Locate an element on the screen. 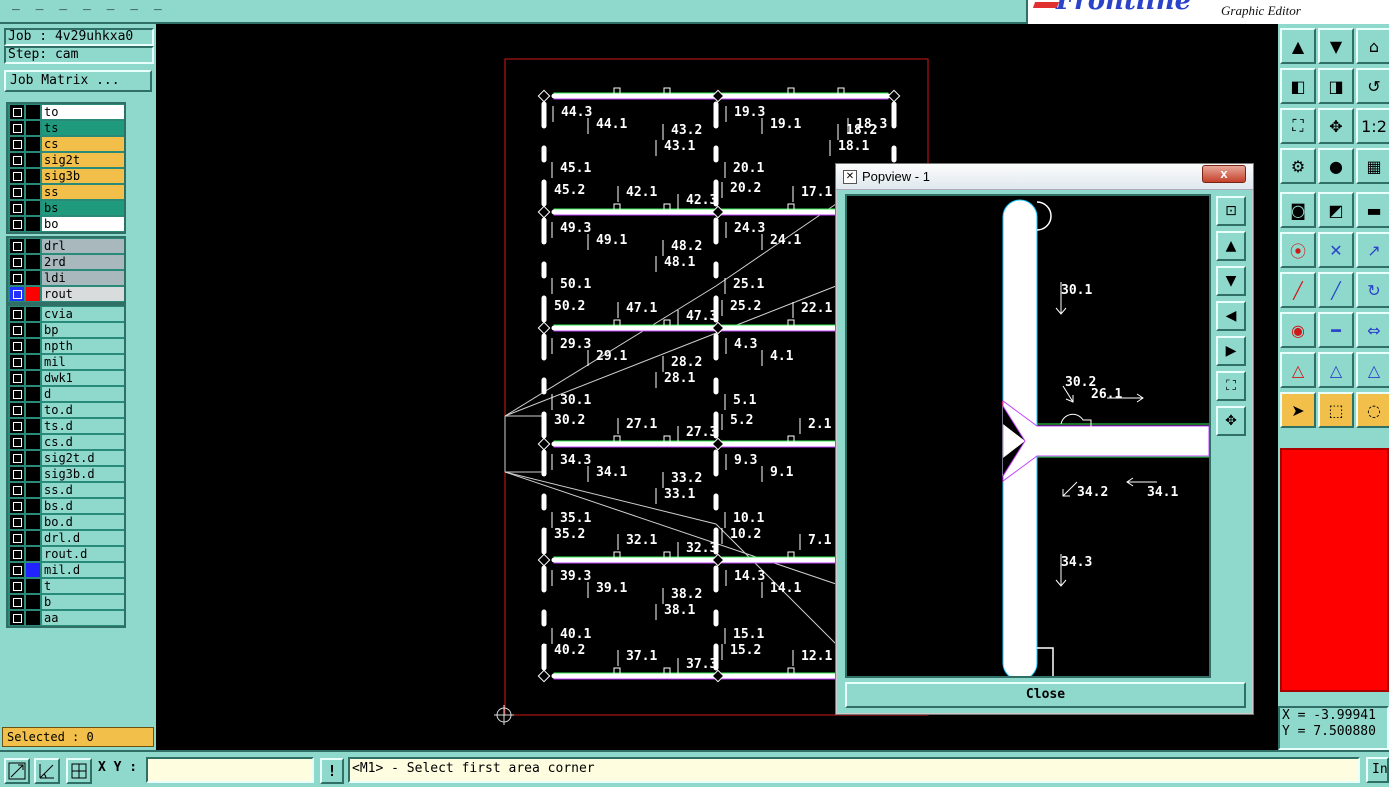 Image resolution: width=1389 pixels, height=787 pixels. layer-row: bs is located at coordinates (66, 208).